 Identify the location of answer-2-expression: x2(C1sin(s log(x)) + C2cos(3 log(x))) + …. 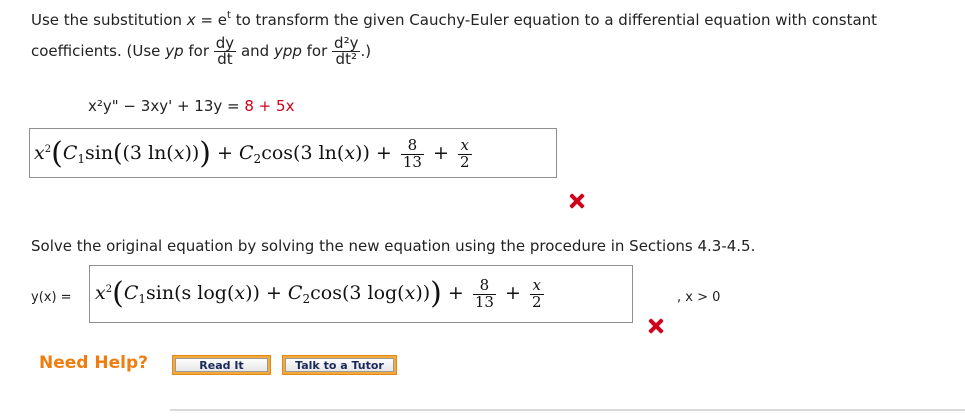
(319, 293).